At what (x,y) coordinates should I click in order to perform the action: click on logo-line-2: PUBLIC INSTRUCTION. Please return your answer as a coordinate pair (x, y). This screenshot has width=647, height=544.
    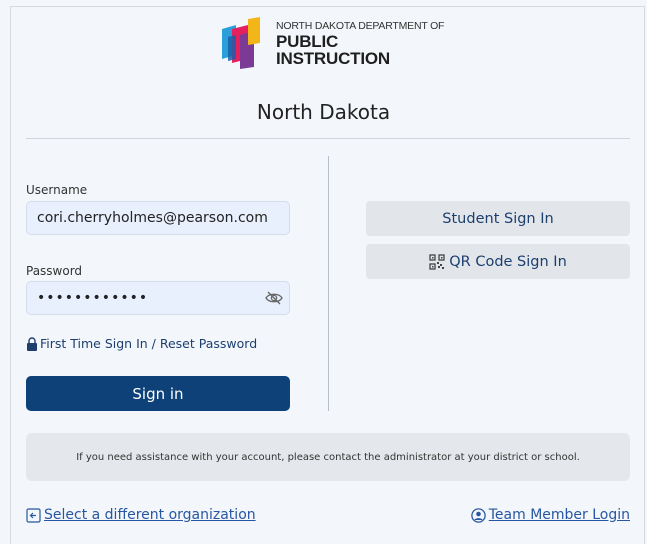
    Looking at the image, I should click on (333, 50).